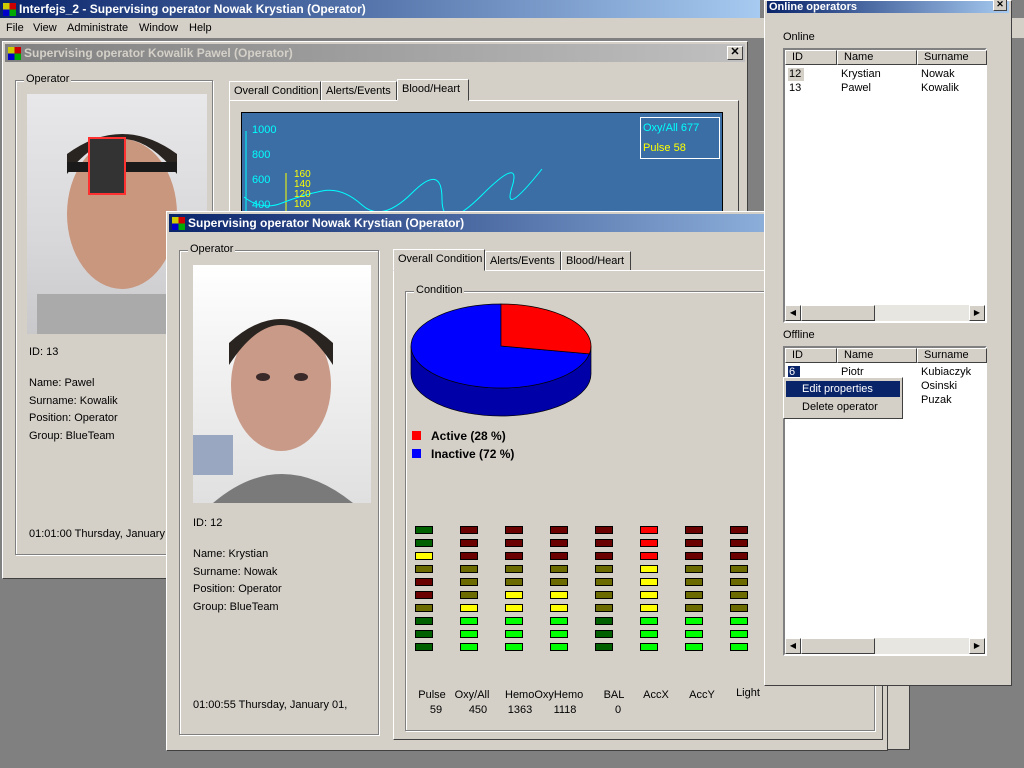 The image size is (1024, 768). What do you see at coordinates (936, 400) in the screenshot?
I see `offline-row-2-surname: Puzak` at bounding box center [936, 400].